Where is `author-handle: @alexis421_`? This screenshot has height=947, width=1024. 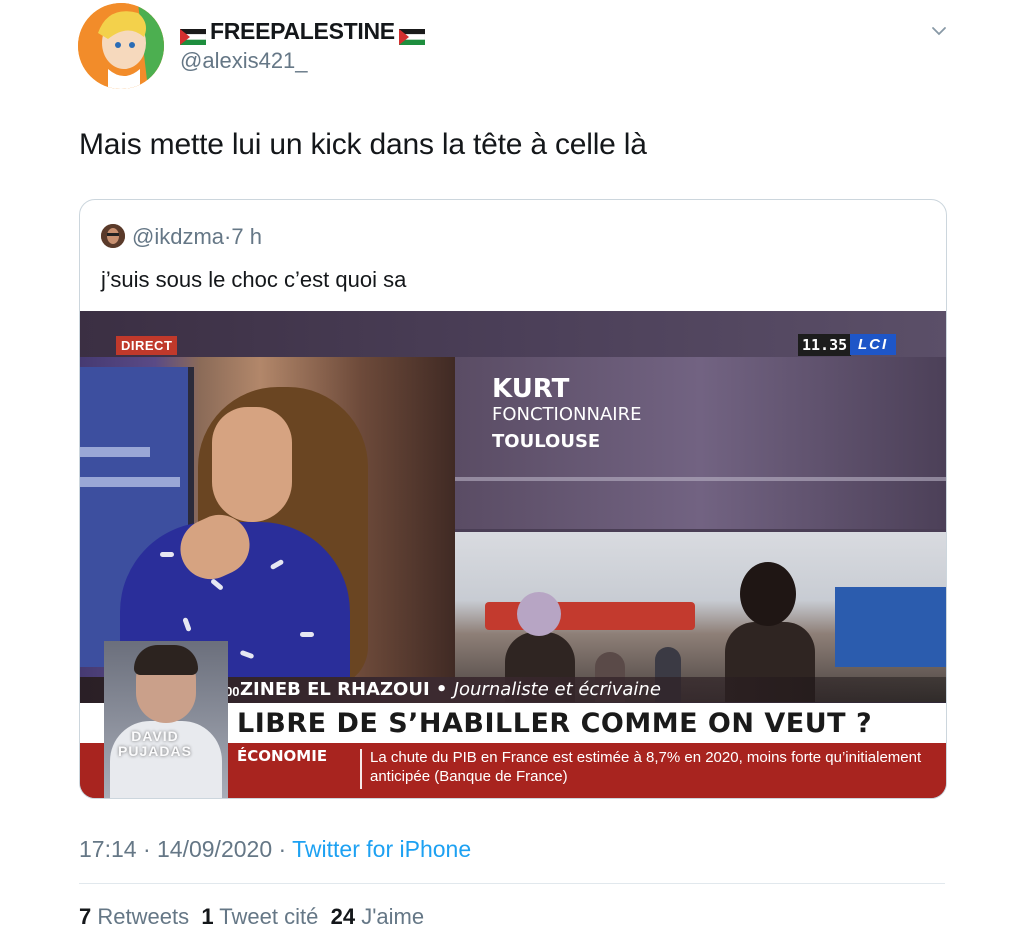 author-handle: @alexis421_ is located at coordinates (244, 61).